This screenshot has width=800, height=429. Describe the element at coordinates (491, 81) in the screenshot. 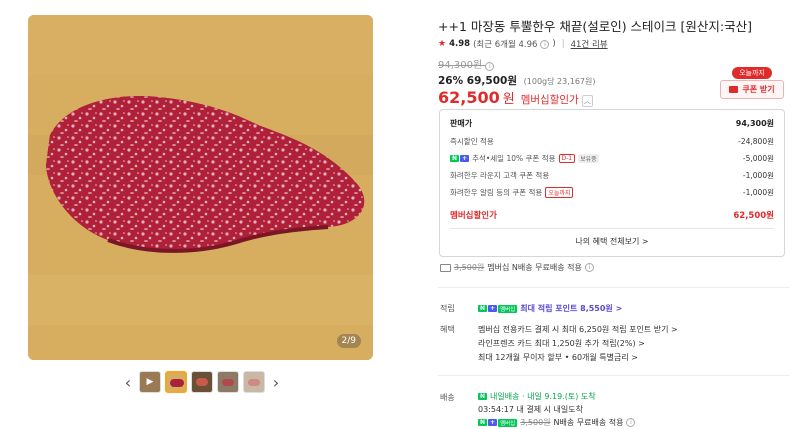

I see `sale-price: 69,500원` at that location.